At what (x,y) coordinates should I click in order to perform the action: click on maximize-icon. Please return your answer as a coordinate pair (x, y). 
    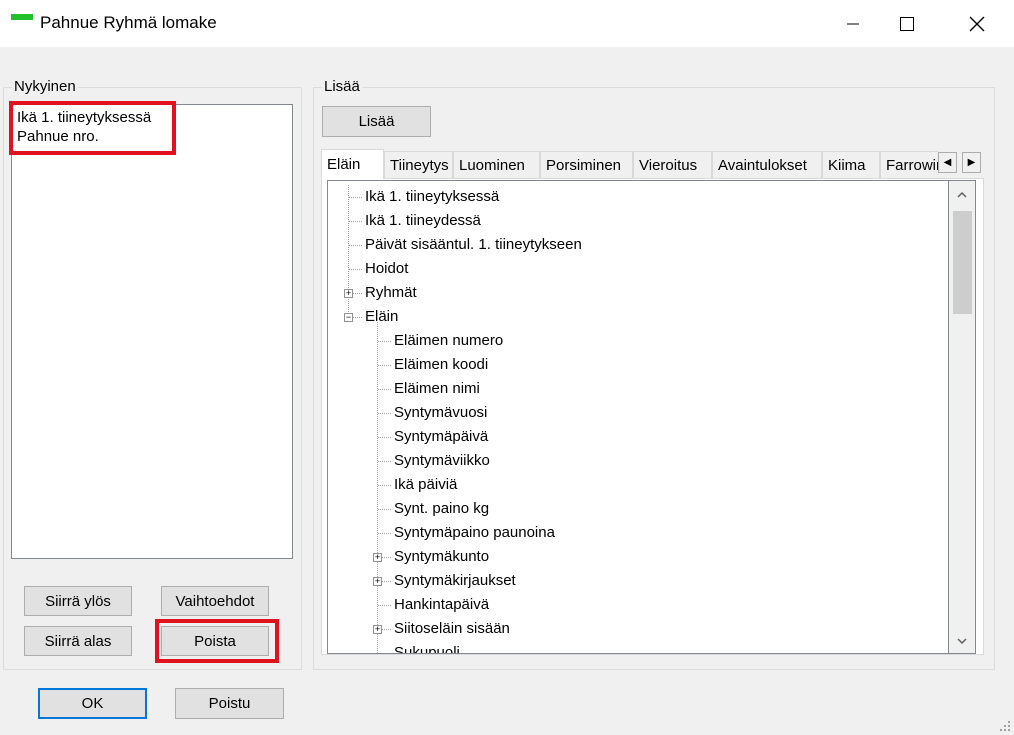
    Looking at the image, I should click on (907, 23).